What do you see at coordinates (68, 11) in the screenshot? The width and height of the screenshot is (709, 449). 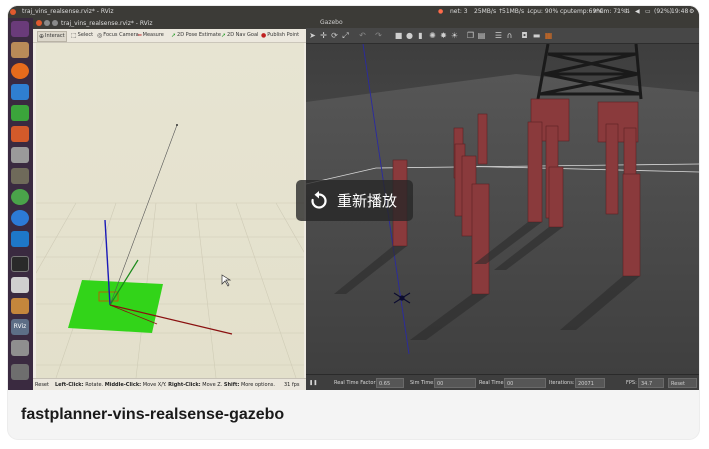 I see `window-title: traj_vins_realsense.rviz* - RViz` at bounding box center [68, 11].